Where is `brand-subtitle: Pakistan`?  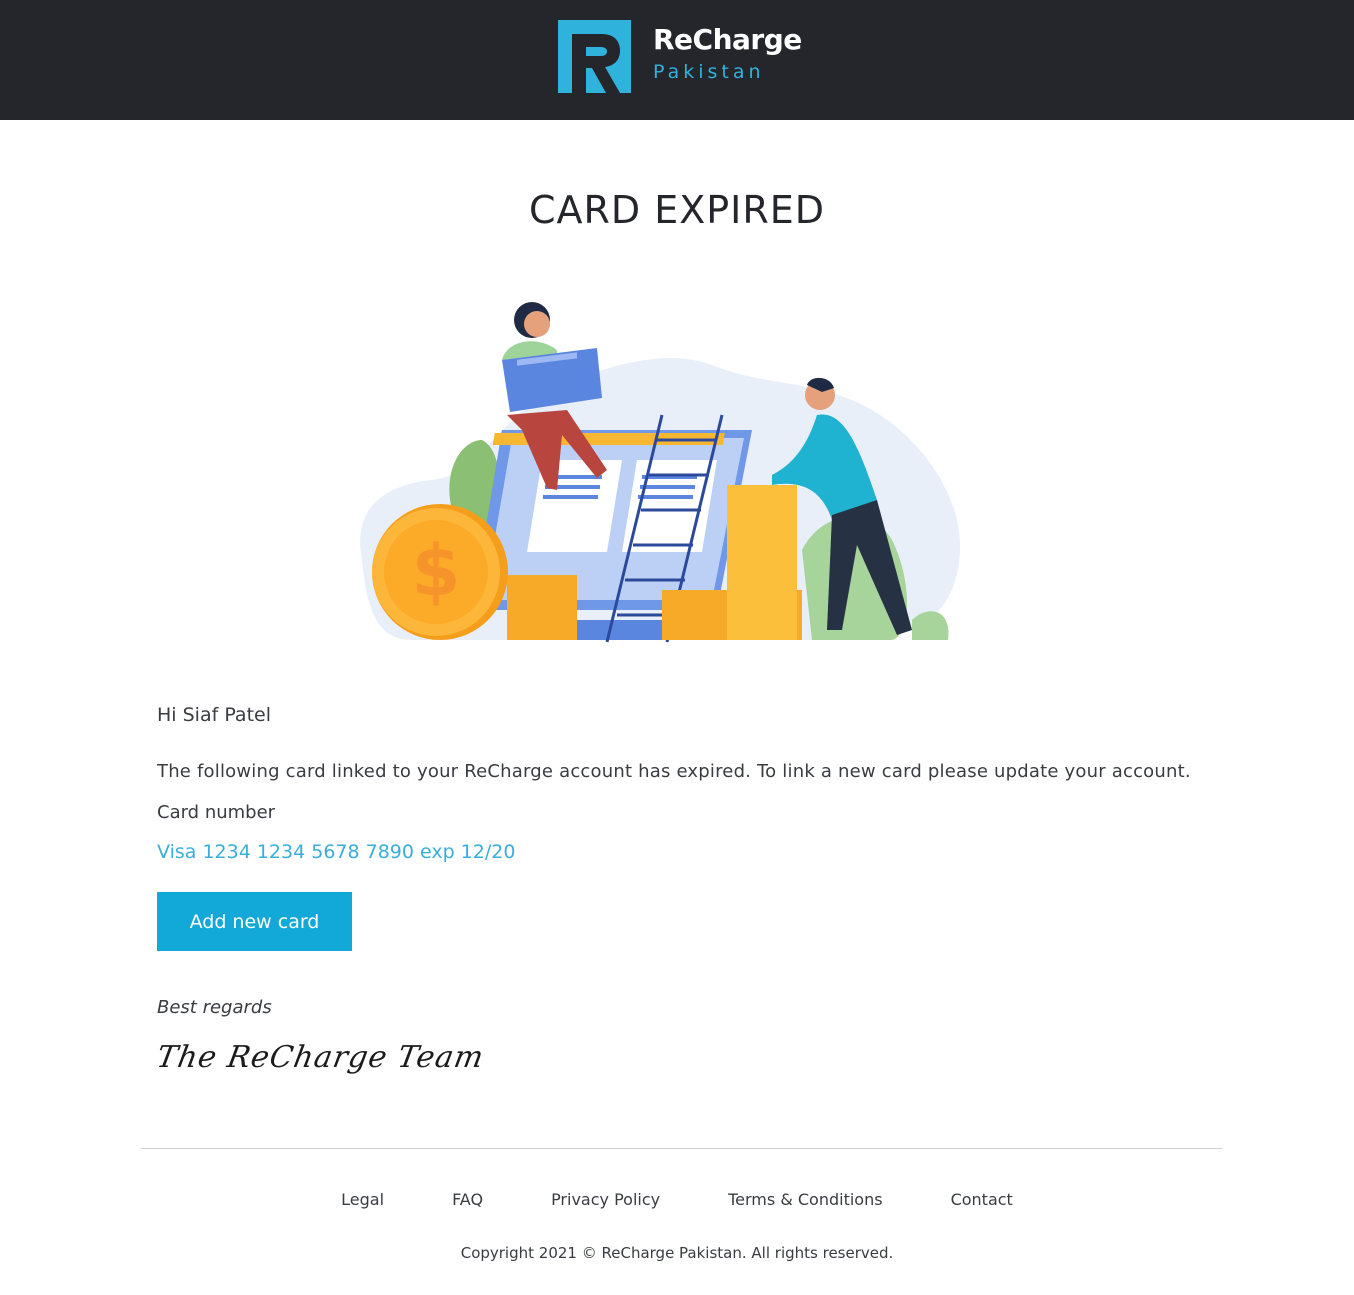 brand-subtitle: Pakistan is located at coordinates (709, 72).